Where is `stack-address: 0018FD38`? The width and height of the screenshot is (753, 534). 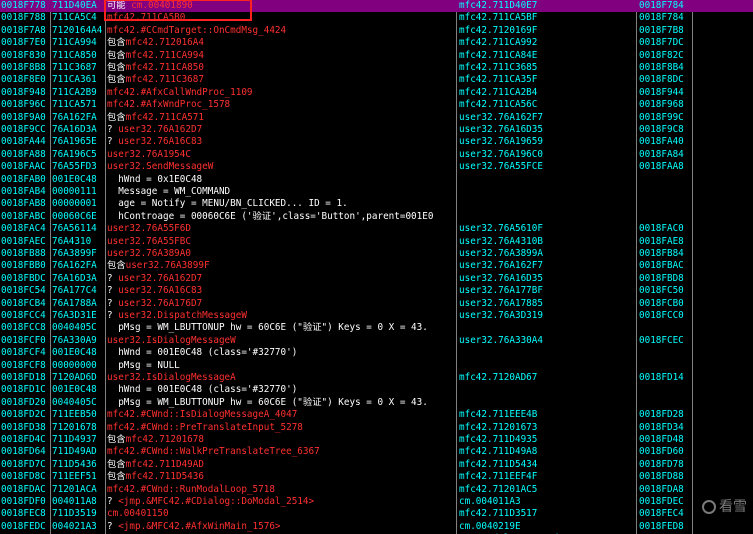 stack-address: 0018FD38 is located at coordinates (23, 427).